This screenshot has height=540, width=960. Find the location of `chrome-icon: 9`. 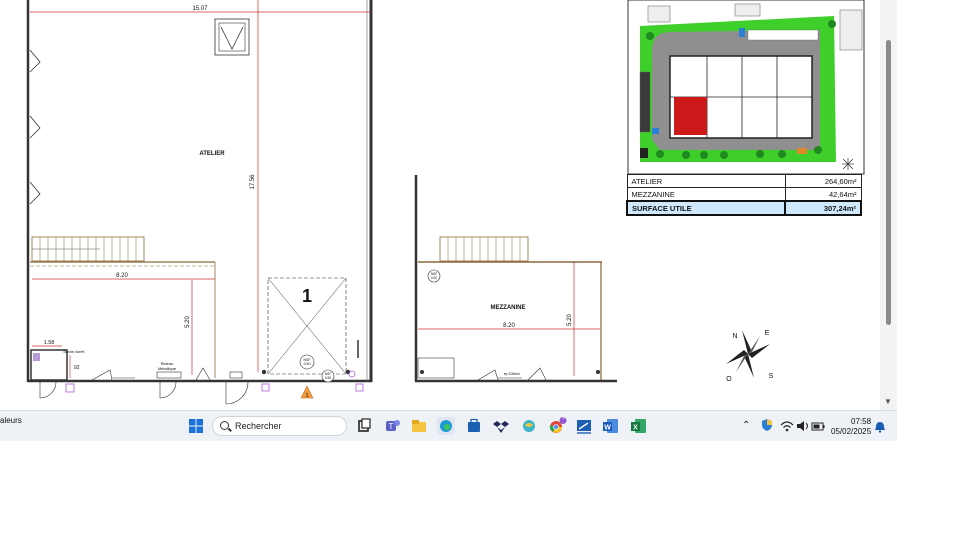

chrome-icon: 9 is located at coordinates (557, 425).